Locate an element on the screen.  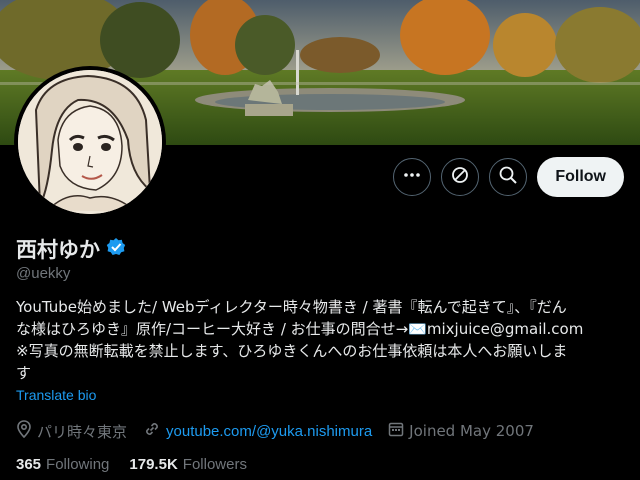
search-icon is located at coordinates (508, 177).